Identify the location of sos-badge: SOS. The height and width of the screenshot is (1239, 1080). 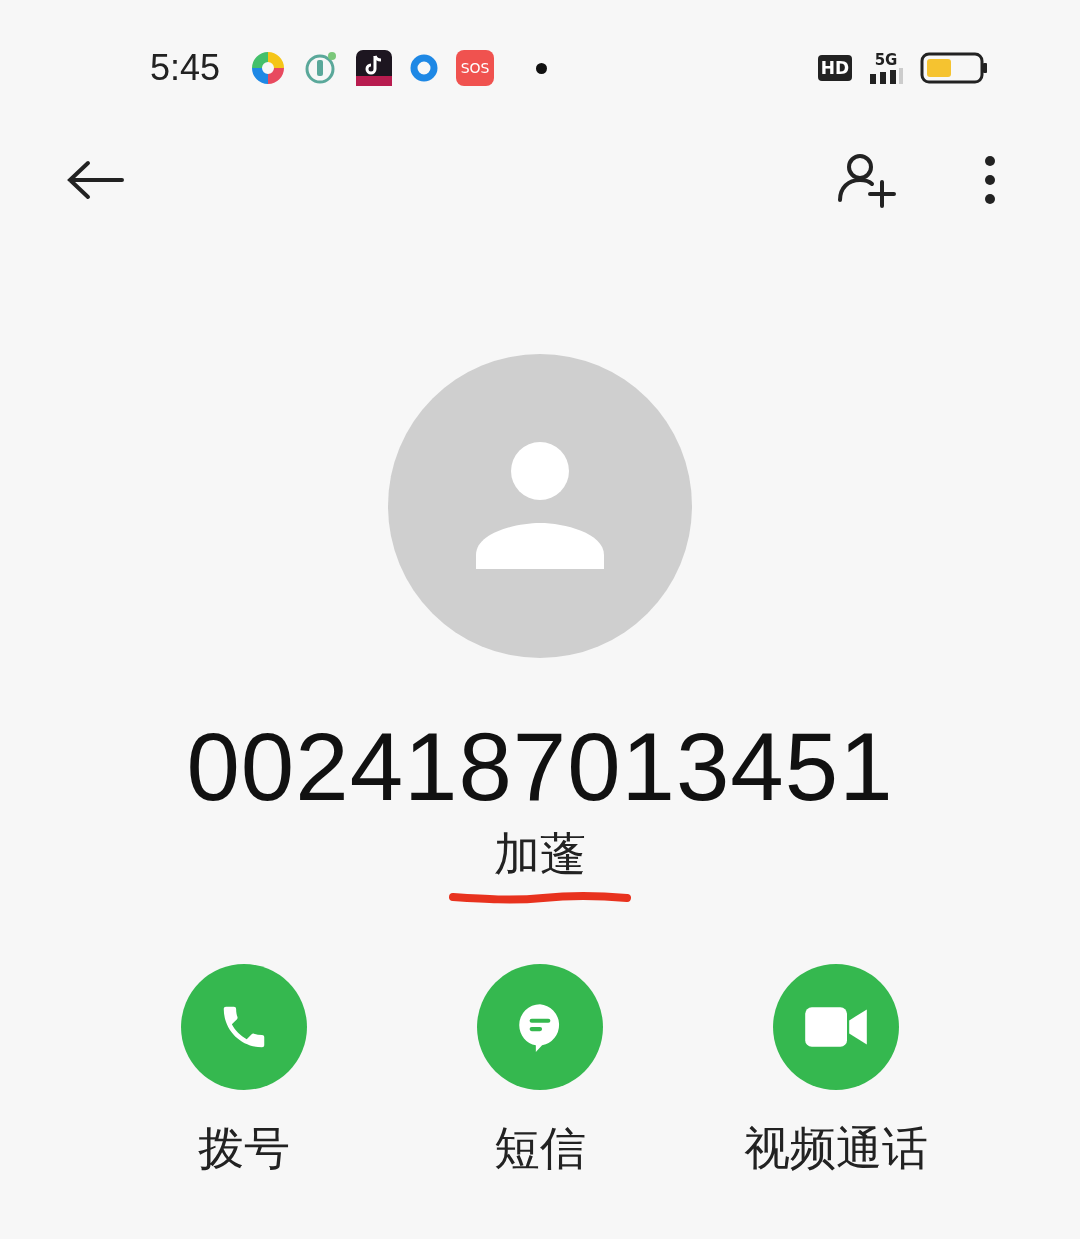
(475, 68).